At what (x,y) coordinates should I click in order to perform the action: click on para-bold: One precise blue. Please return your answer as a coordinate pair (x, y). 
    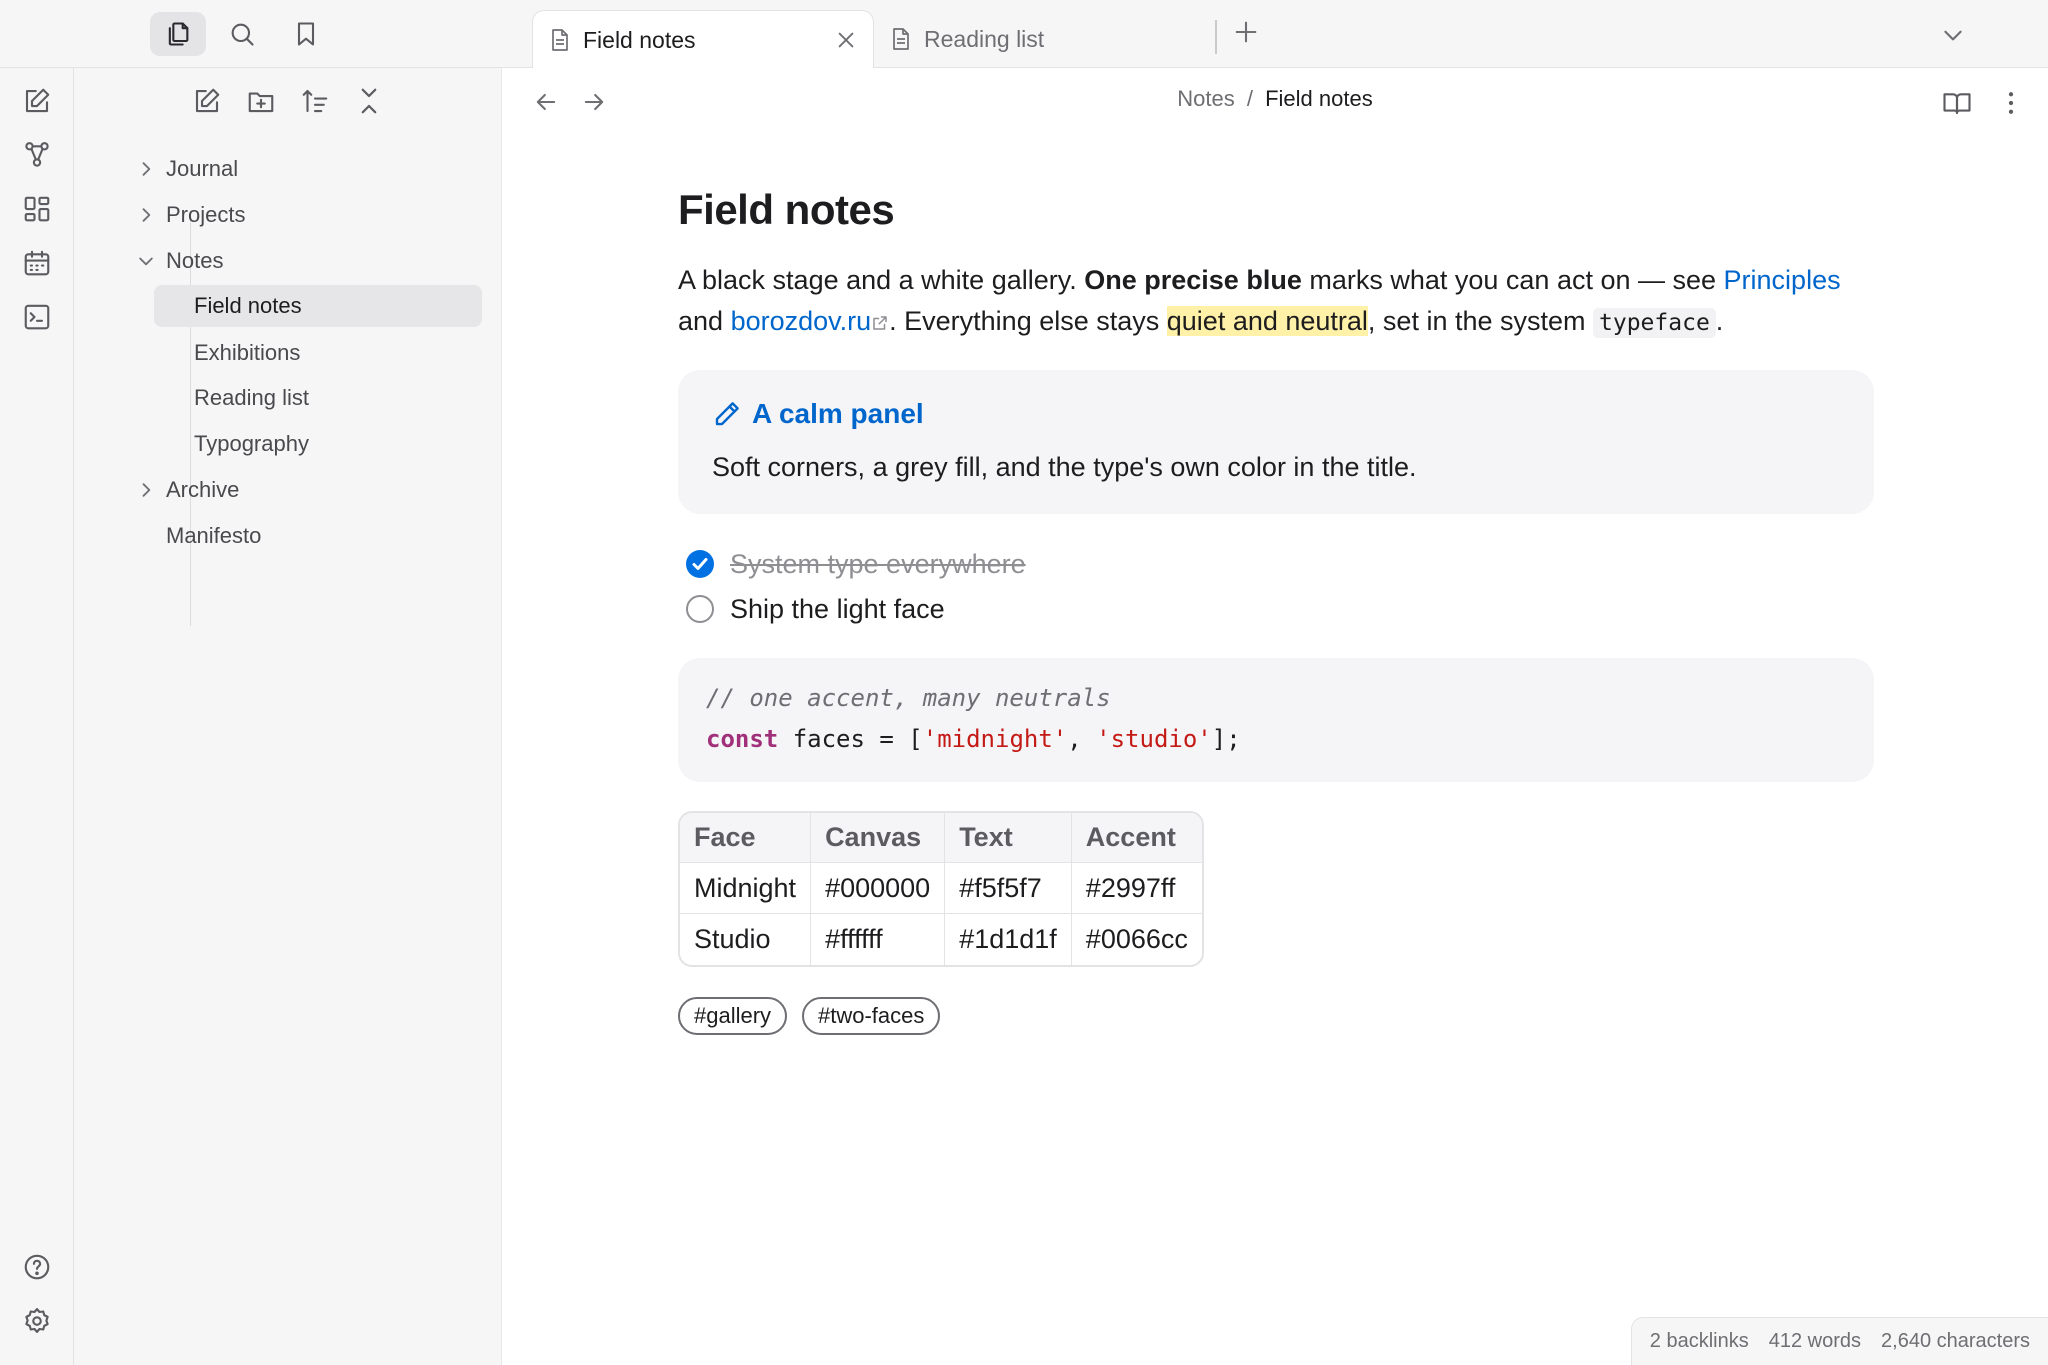
    Looking at the image, I should click on (1193, 280).